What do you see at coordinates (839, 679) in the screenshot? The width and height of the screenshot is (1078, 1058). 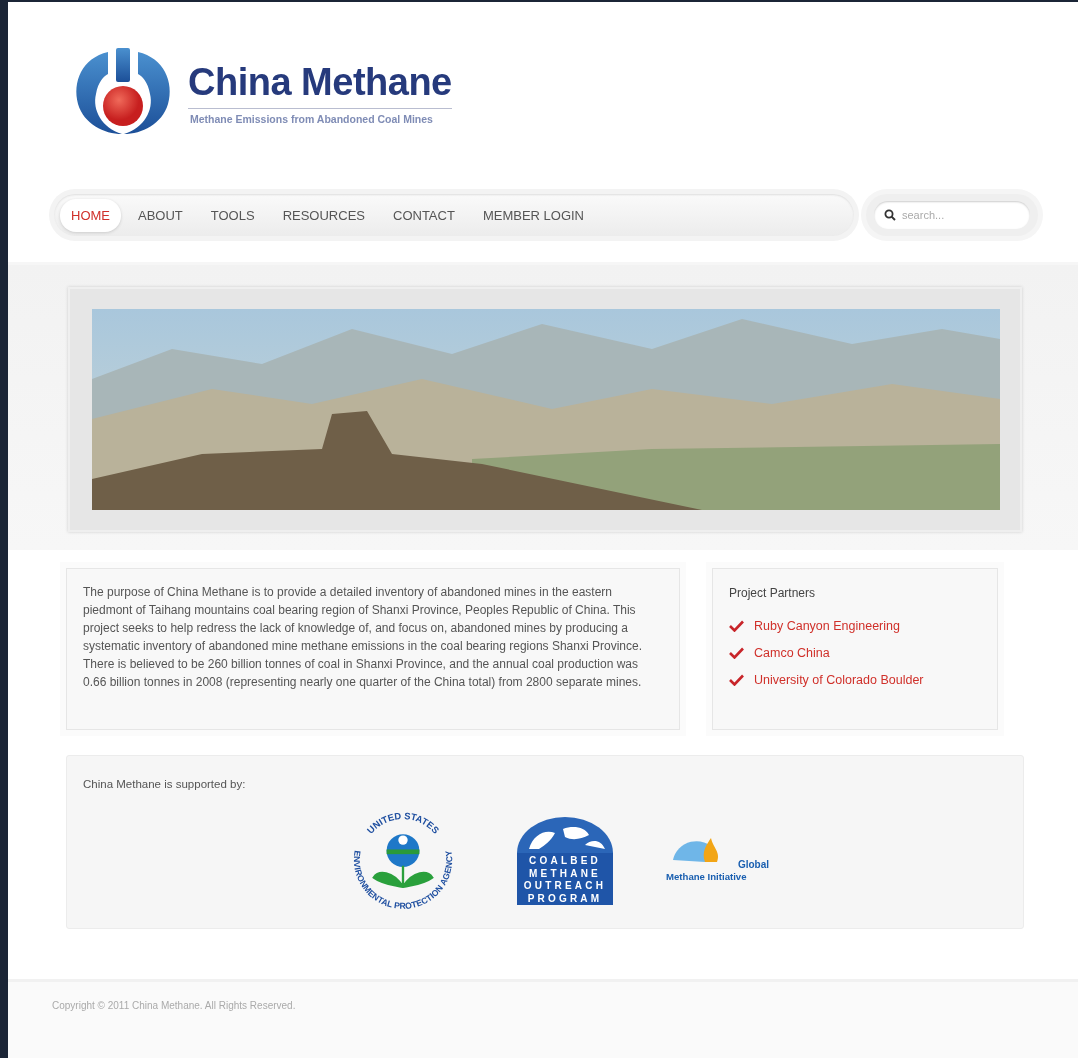 I see `partner-link: University of Colorado Boulder` at bounding box center [839, 679].